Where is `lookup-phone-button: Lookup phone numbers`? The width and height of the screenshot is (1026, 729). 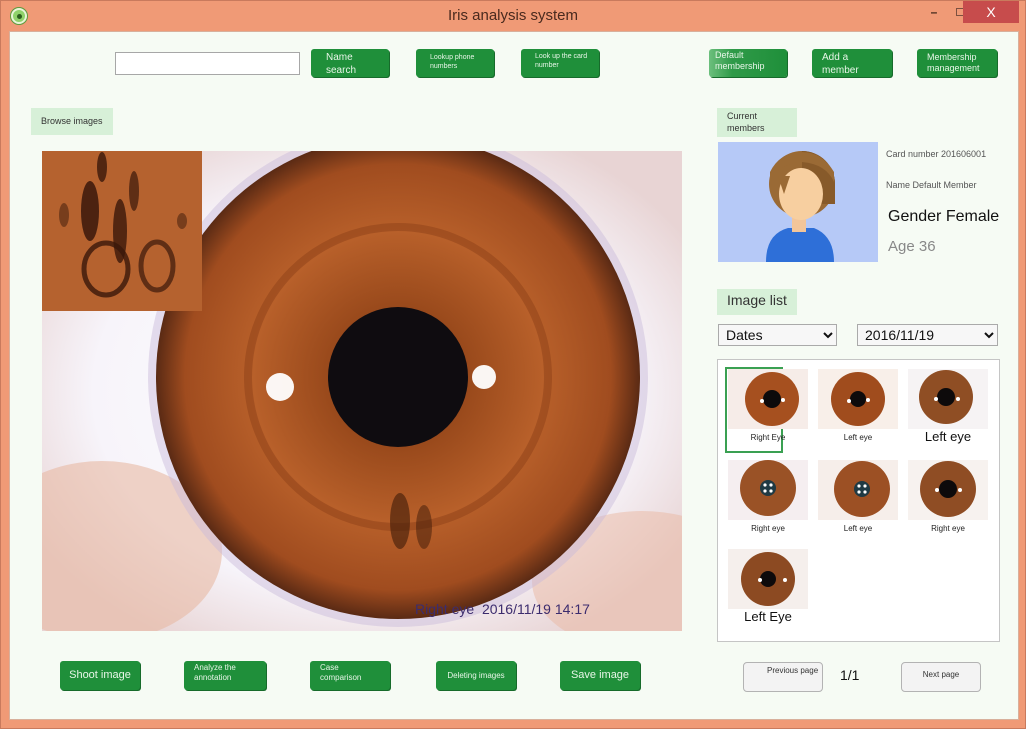
lookup-phone-button: Lookup phone numbers is located at coordinates (455, 63).